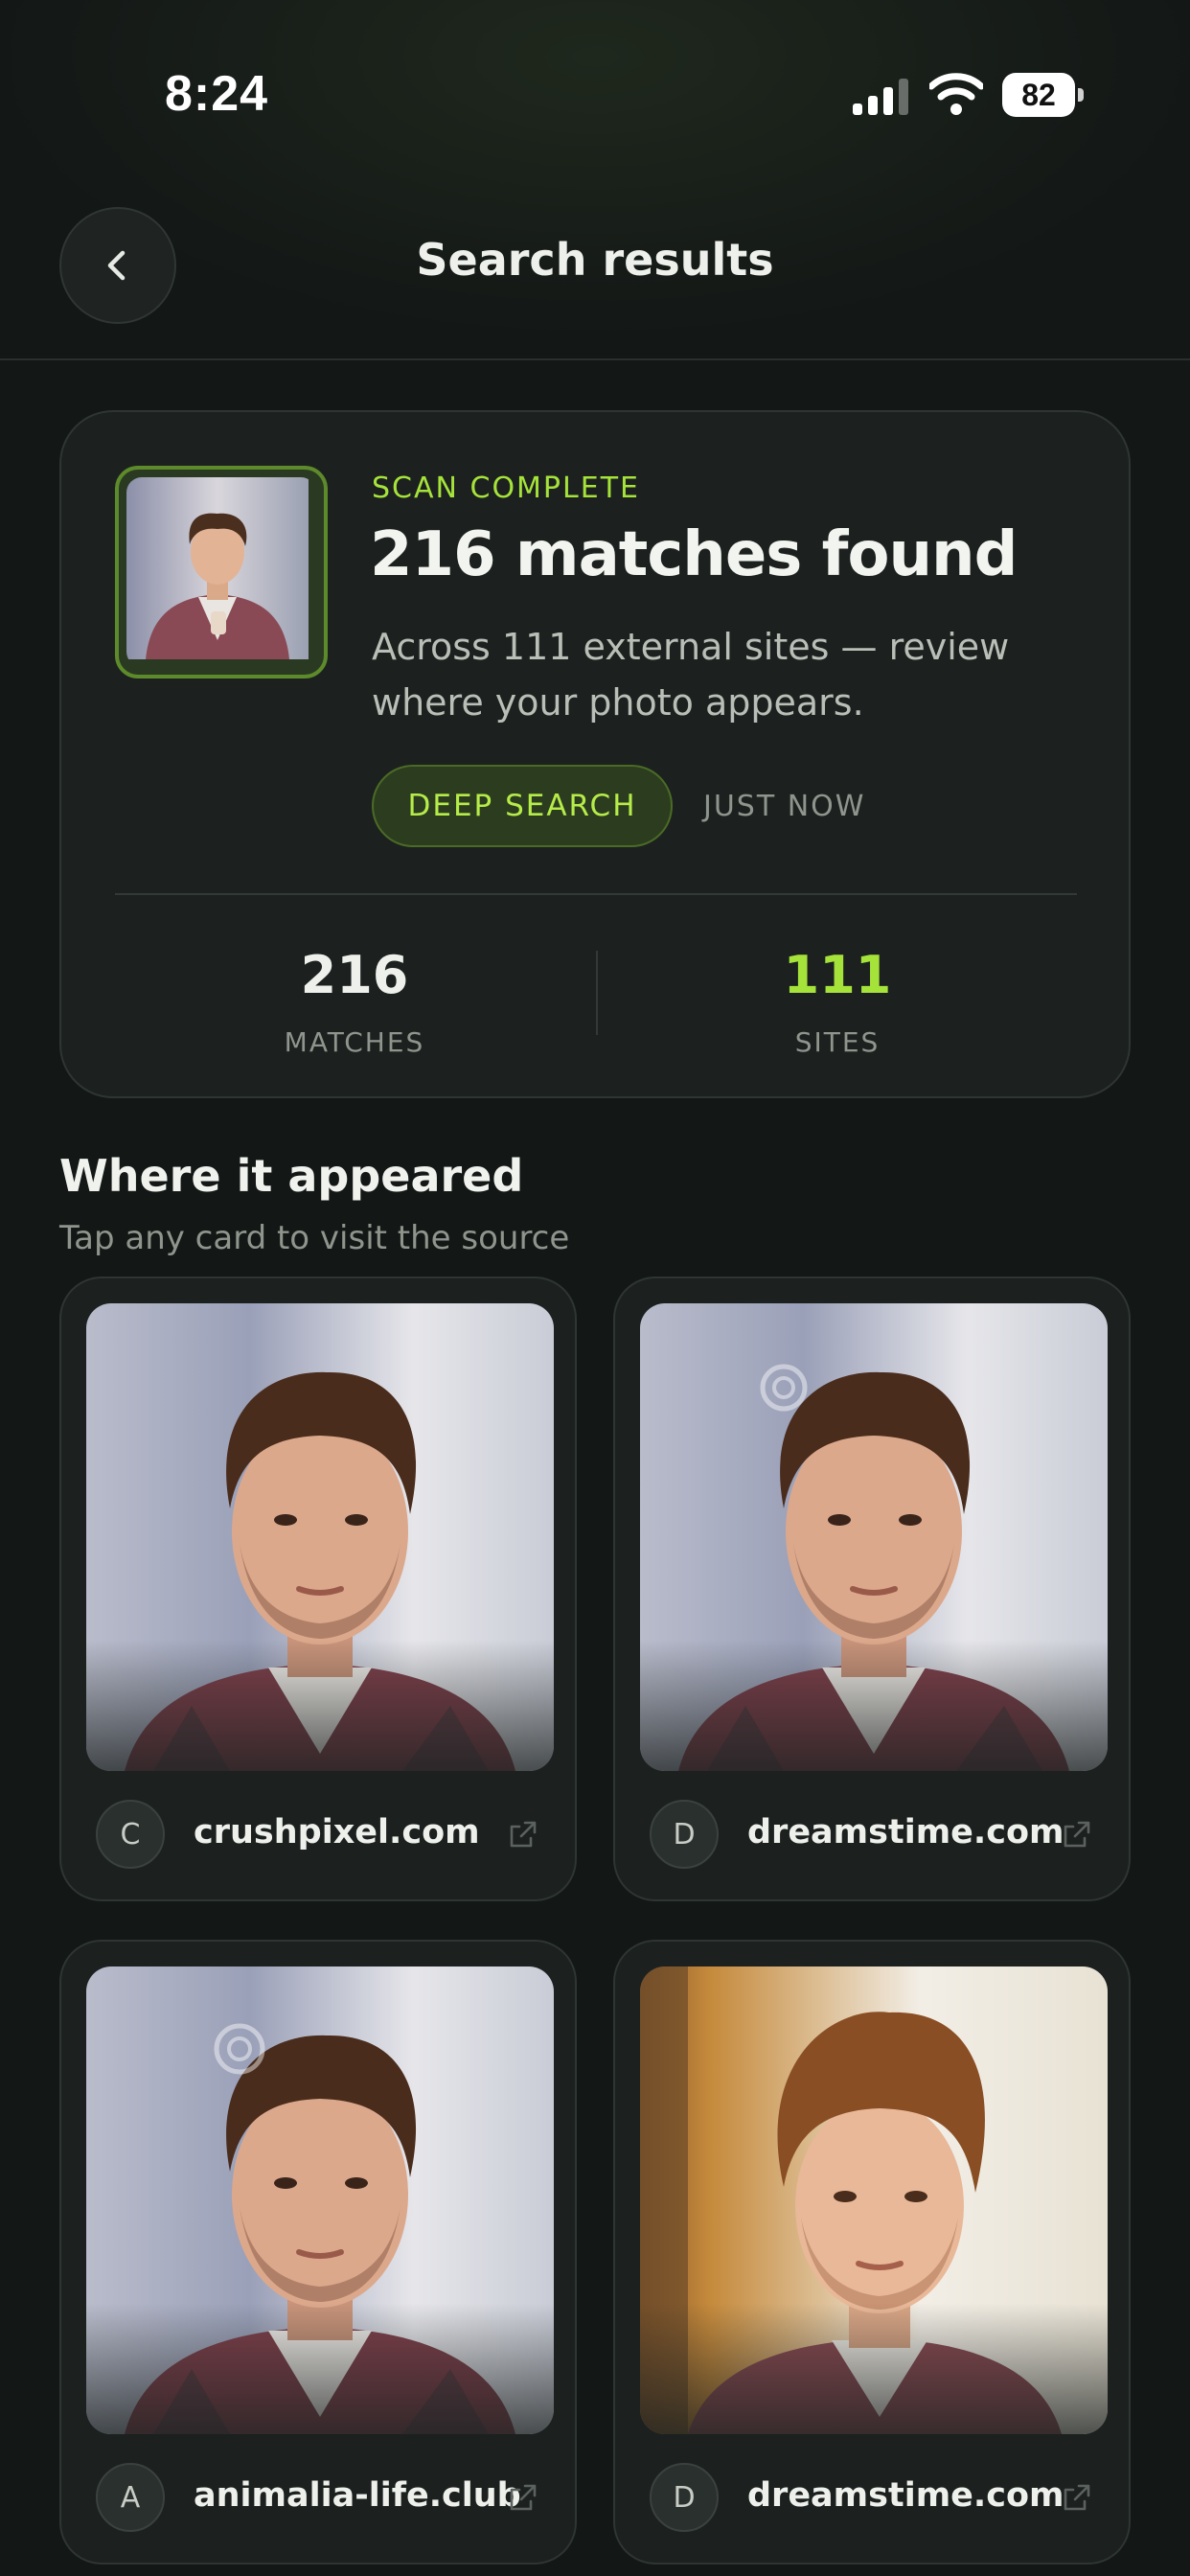  I want to click on status-time: 8:24, so click(217, 94).